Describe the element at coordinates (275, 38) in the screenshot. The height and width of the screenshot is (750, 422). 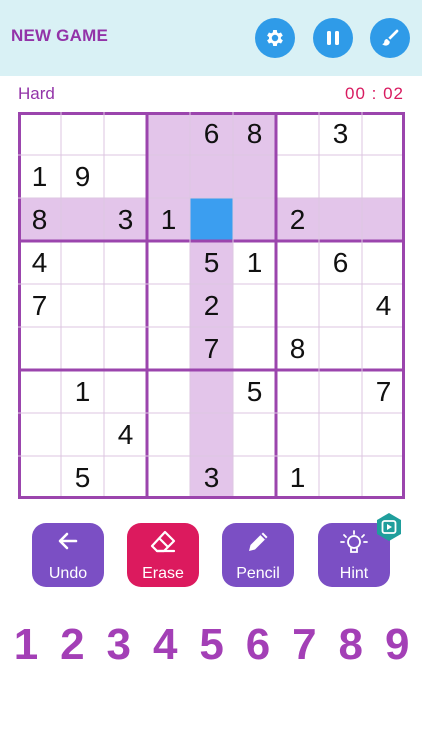
I see `settings-button` at that location.